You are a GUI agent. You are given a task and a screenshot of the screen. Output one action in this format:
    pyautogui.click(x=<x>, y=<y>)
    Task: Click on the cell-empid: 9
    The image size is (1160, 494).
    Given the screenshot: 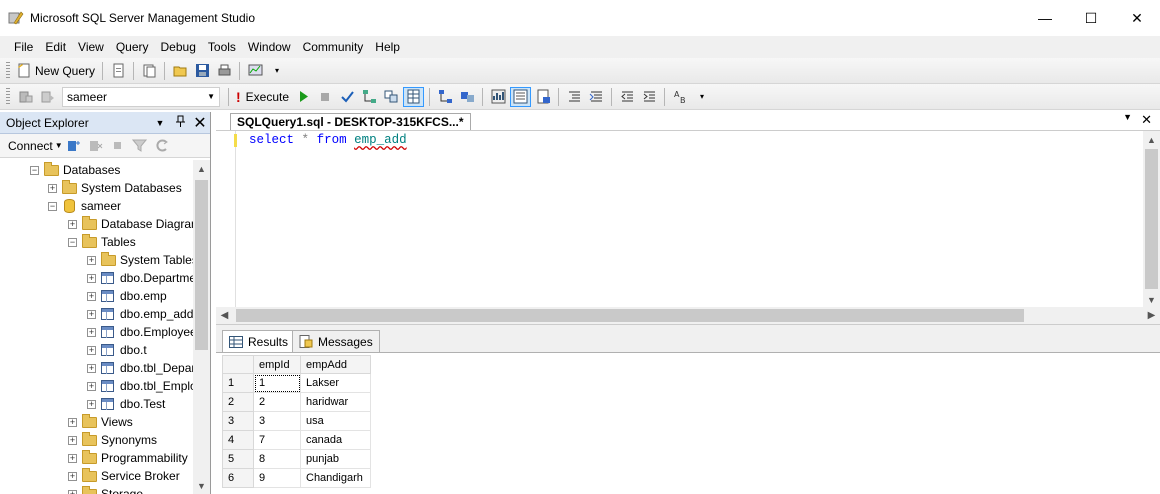 What is the action you would take?
    pyautogui.click(x=277, y=478)
    